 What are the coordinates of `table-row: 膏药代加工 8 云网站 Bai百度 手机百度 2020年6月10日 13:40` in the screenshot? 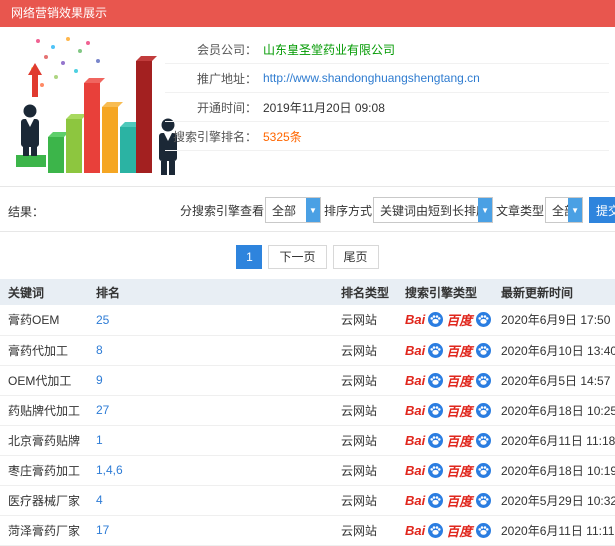 It's located at (307, 350).